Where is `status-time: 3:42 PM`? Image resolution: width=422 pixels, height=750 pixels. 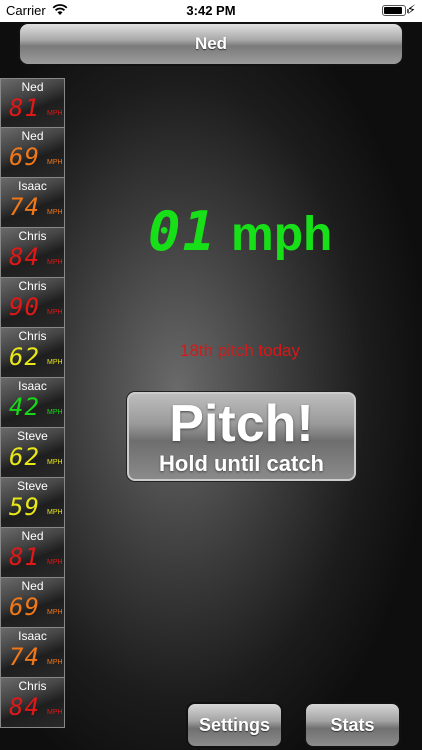
status-time: 3:42 PM is located at coordinates (211, 10).